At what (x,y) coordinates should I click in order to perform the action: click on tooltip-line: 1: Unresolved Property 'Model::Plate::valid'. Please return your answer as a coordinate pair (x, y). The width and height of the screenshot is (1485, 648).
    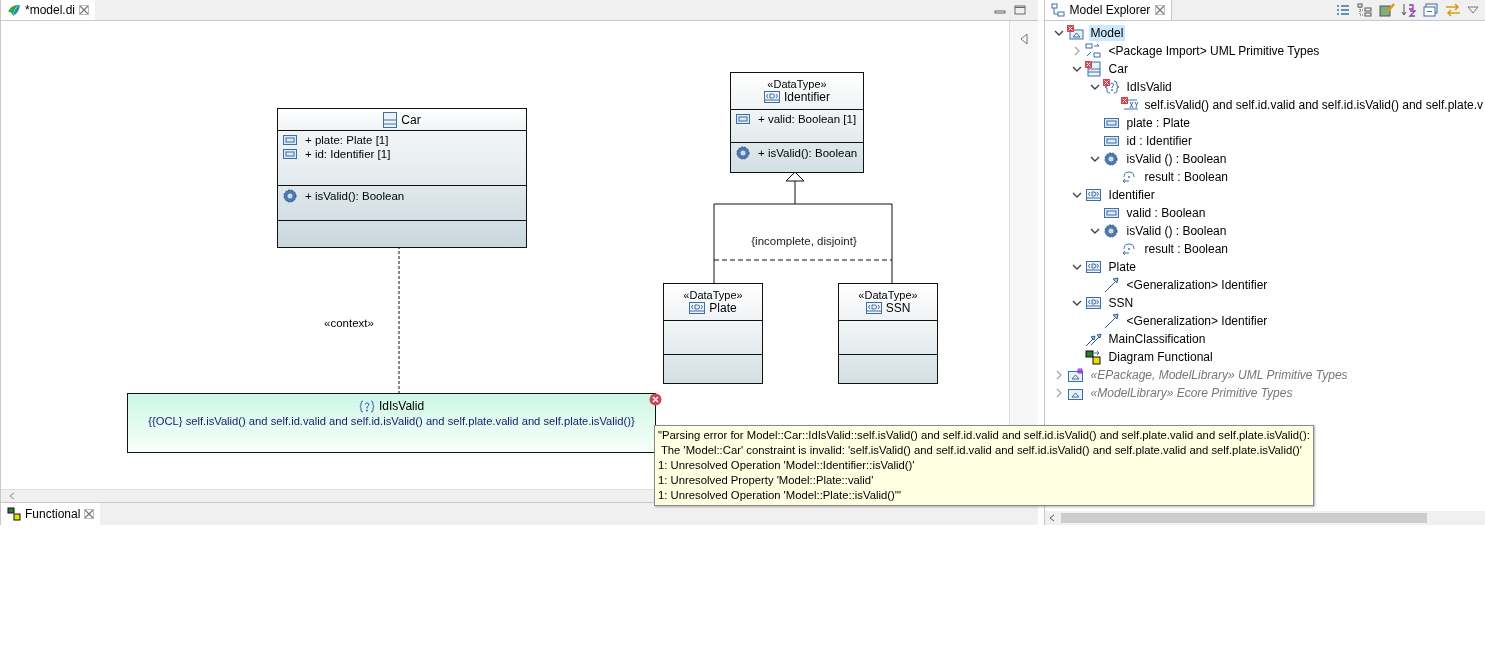
    Looking at the image, I should click on (766, 480).